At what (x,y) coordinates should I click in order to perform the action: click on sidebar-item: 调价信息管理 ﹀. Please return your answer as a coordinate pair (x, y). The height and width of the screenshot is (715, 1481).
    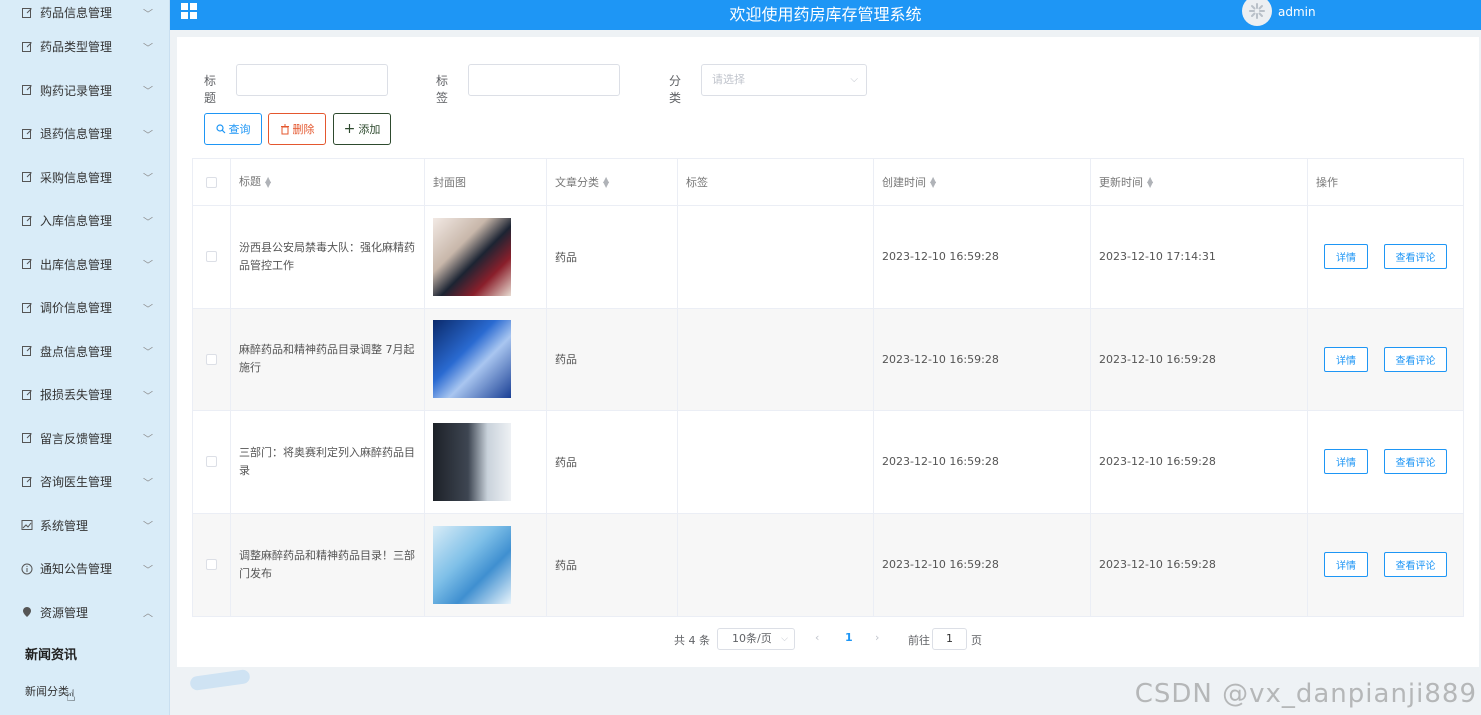
    Looking at the image, I should click on (84, 308).